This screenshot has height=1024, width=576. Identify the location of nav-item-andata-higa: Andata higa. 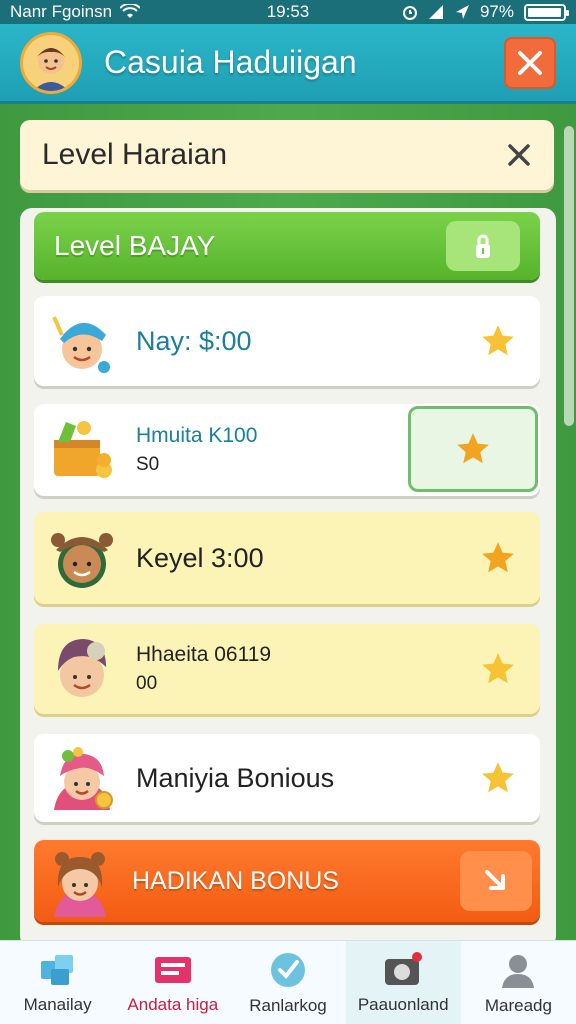
(172, 982).